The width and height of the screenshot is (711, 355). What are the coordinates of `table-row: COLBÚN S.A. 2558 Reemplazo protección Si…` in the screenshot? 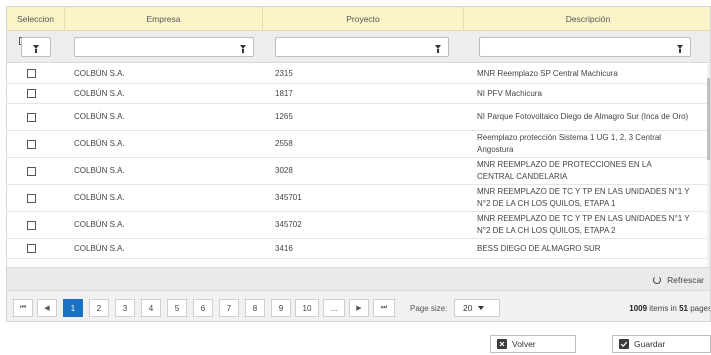 It's located at (357, 144).